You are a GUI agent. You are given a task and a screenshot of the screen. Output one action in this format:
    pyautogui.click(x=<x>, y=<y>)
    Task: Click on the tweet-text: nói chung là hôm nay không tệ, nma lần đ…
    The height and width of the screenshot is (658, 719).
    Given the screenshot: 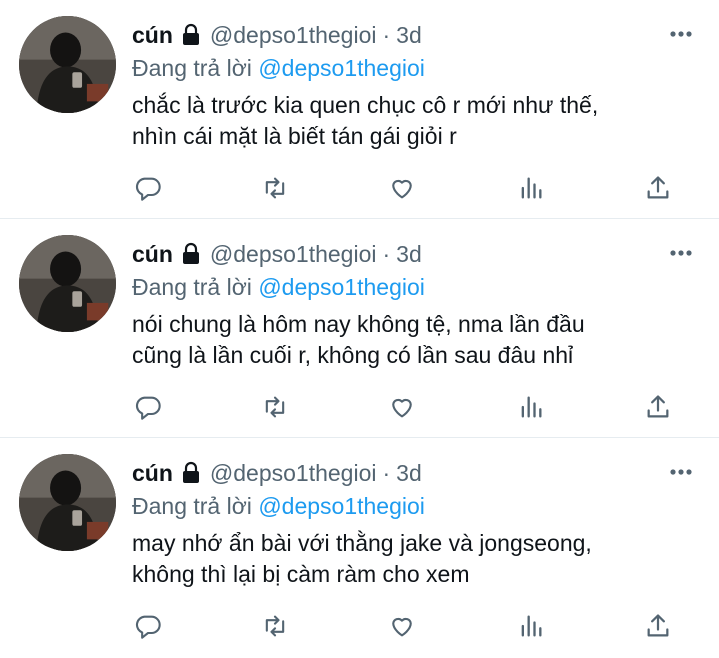 What is the action you would take?
    pyautogui.click(x=412, y=340)
    